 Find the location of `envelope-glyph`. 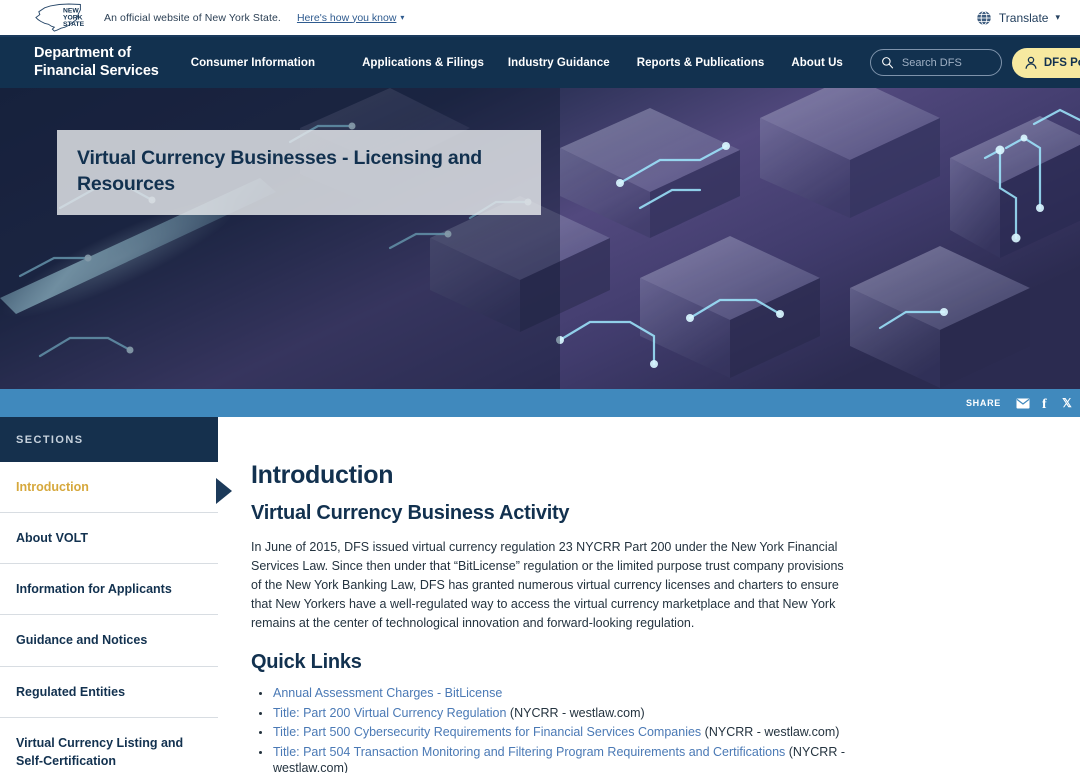

envelope-glyph is located at coordinates (1023, 403).